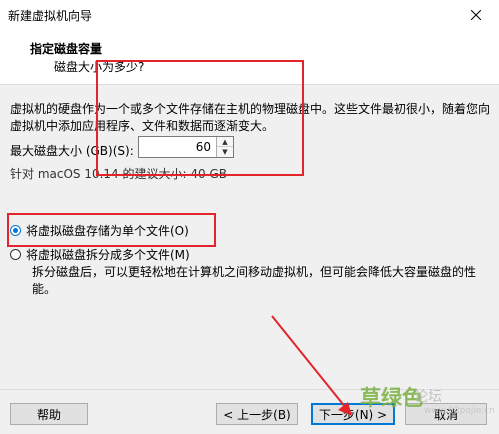 This screenshot has height=434, width=499. I want to click on close-icon, so click(476, 15).